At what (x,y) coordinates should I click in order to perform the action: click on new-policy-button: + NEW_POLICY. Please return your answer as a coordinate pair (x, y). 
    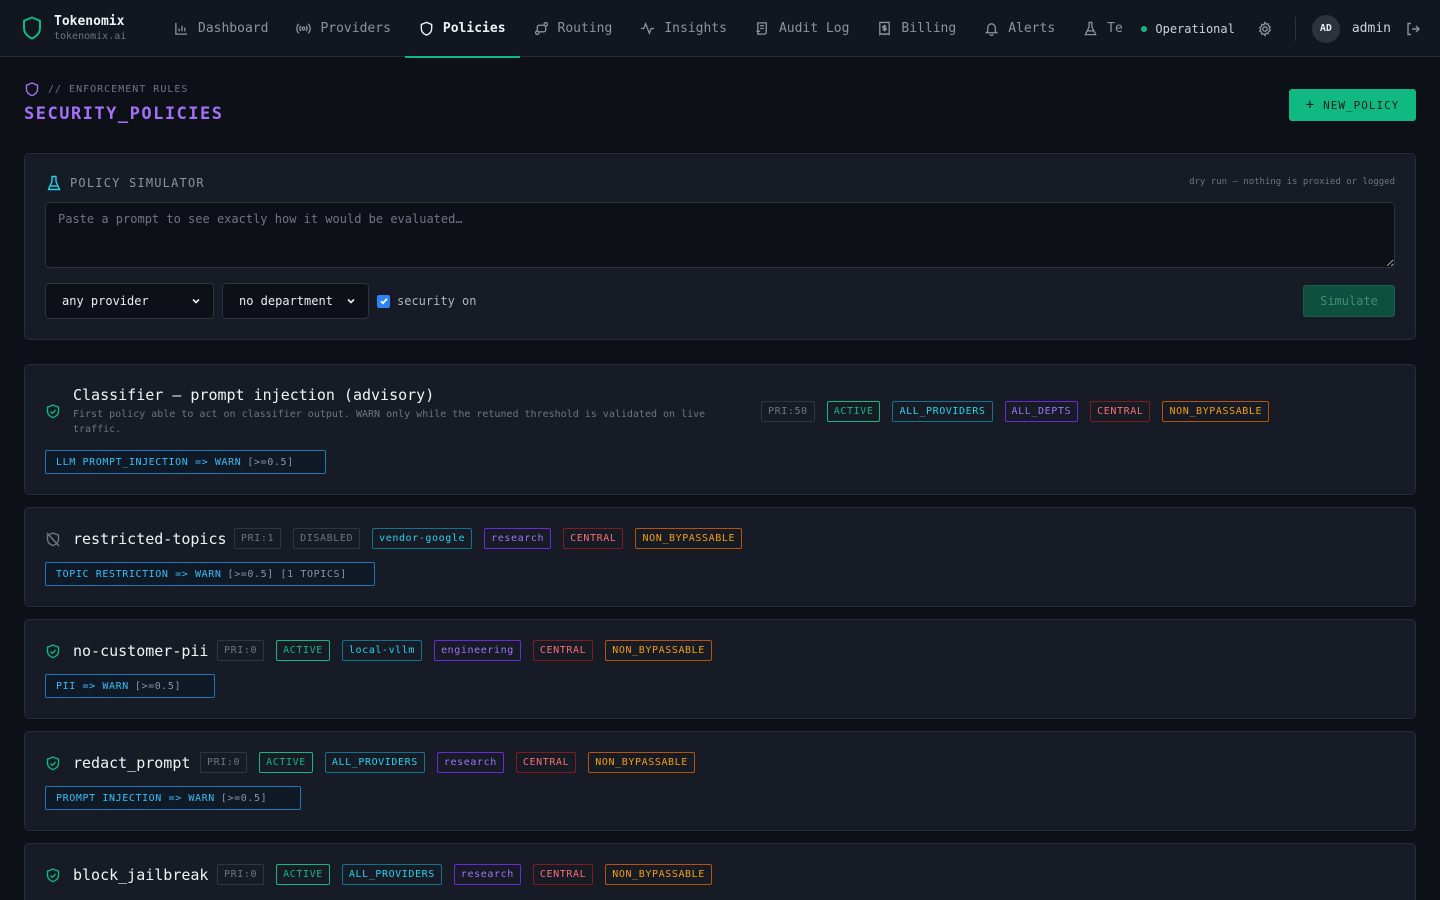
    Looking at the image, I should click on (1352, 105).